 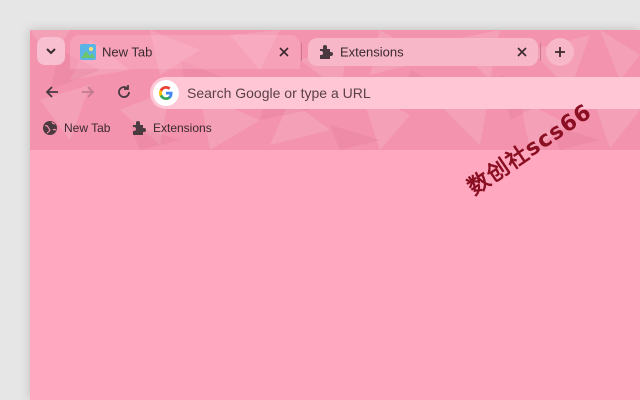 I want to click on tab-search-button, so click(x=51, y=51).